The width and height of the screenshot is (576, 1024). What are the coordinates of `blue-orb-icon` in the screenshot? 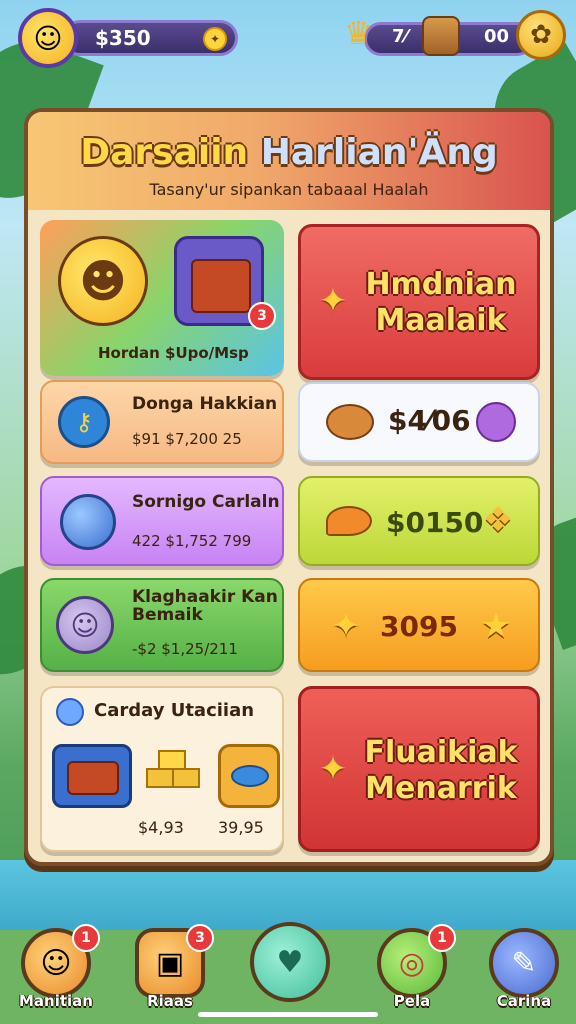 It's located at (88, 522).